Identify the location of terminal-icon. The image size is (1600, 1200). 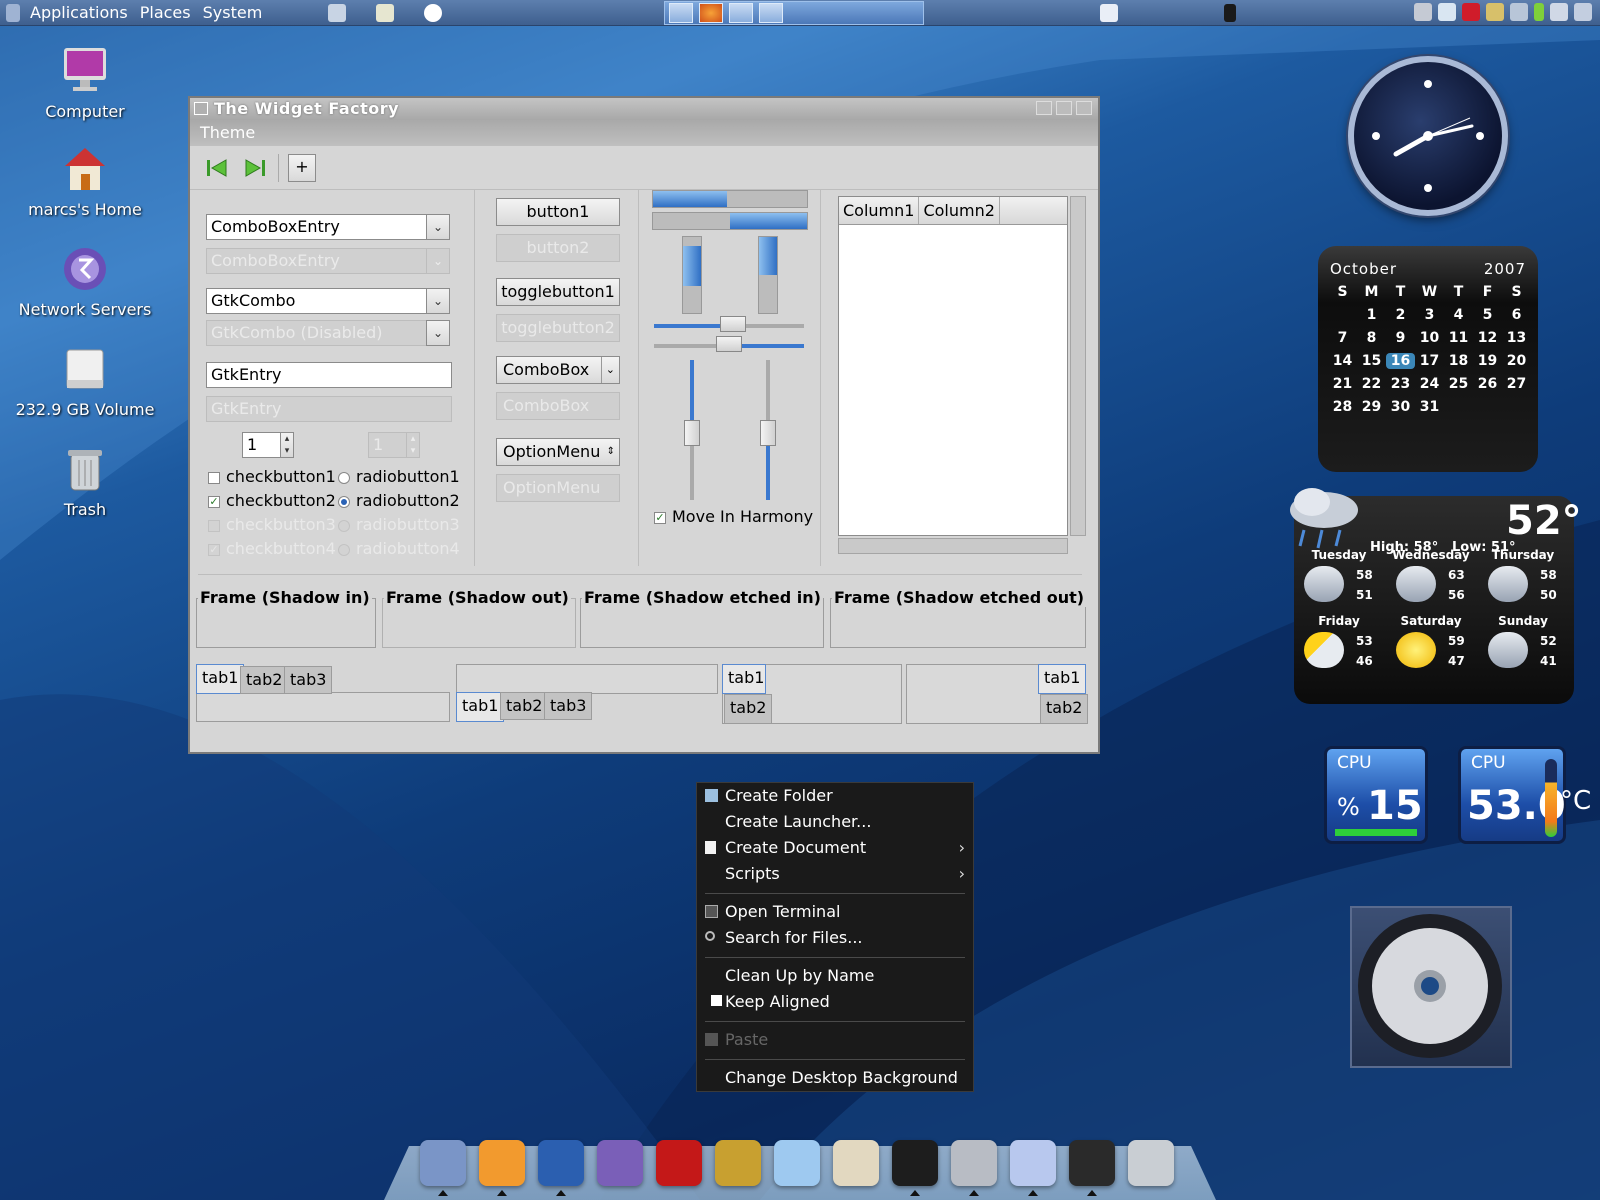
(915, 1163).